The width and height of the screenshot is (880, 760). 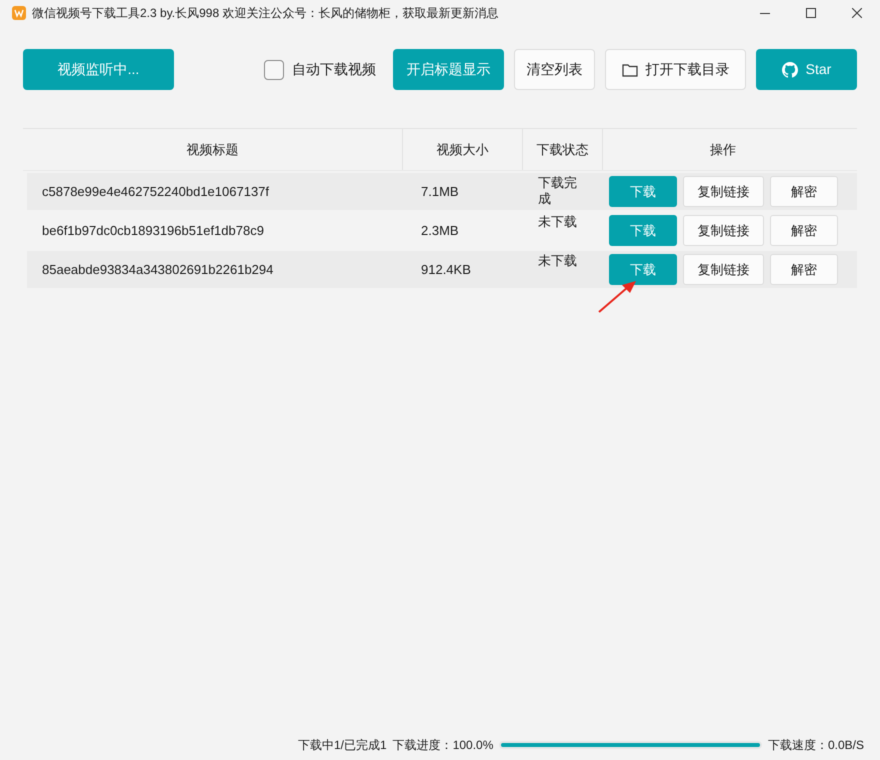 What do you see at coordinates (675, 69) in the screenshot?
I see `toolbar-button: 打开下载目录` at bounding box center [675, 69].